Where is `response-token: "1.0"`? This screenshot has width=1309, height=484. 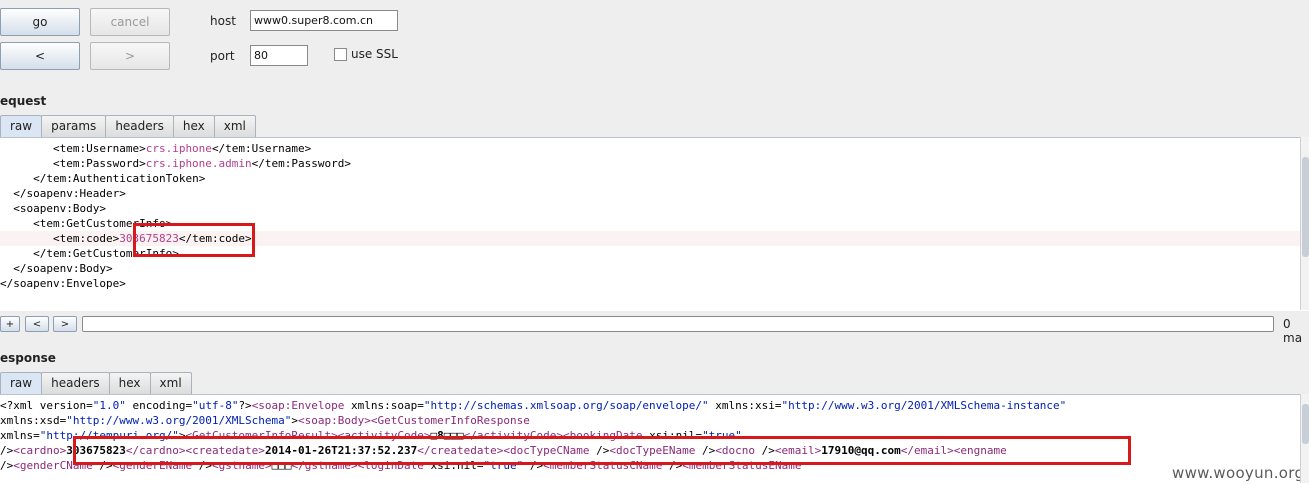
response-token: "1.0" is located at coordinates (109, 405).